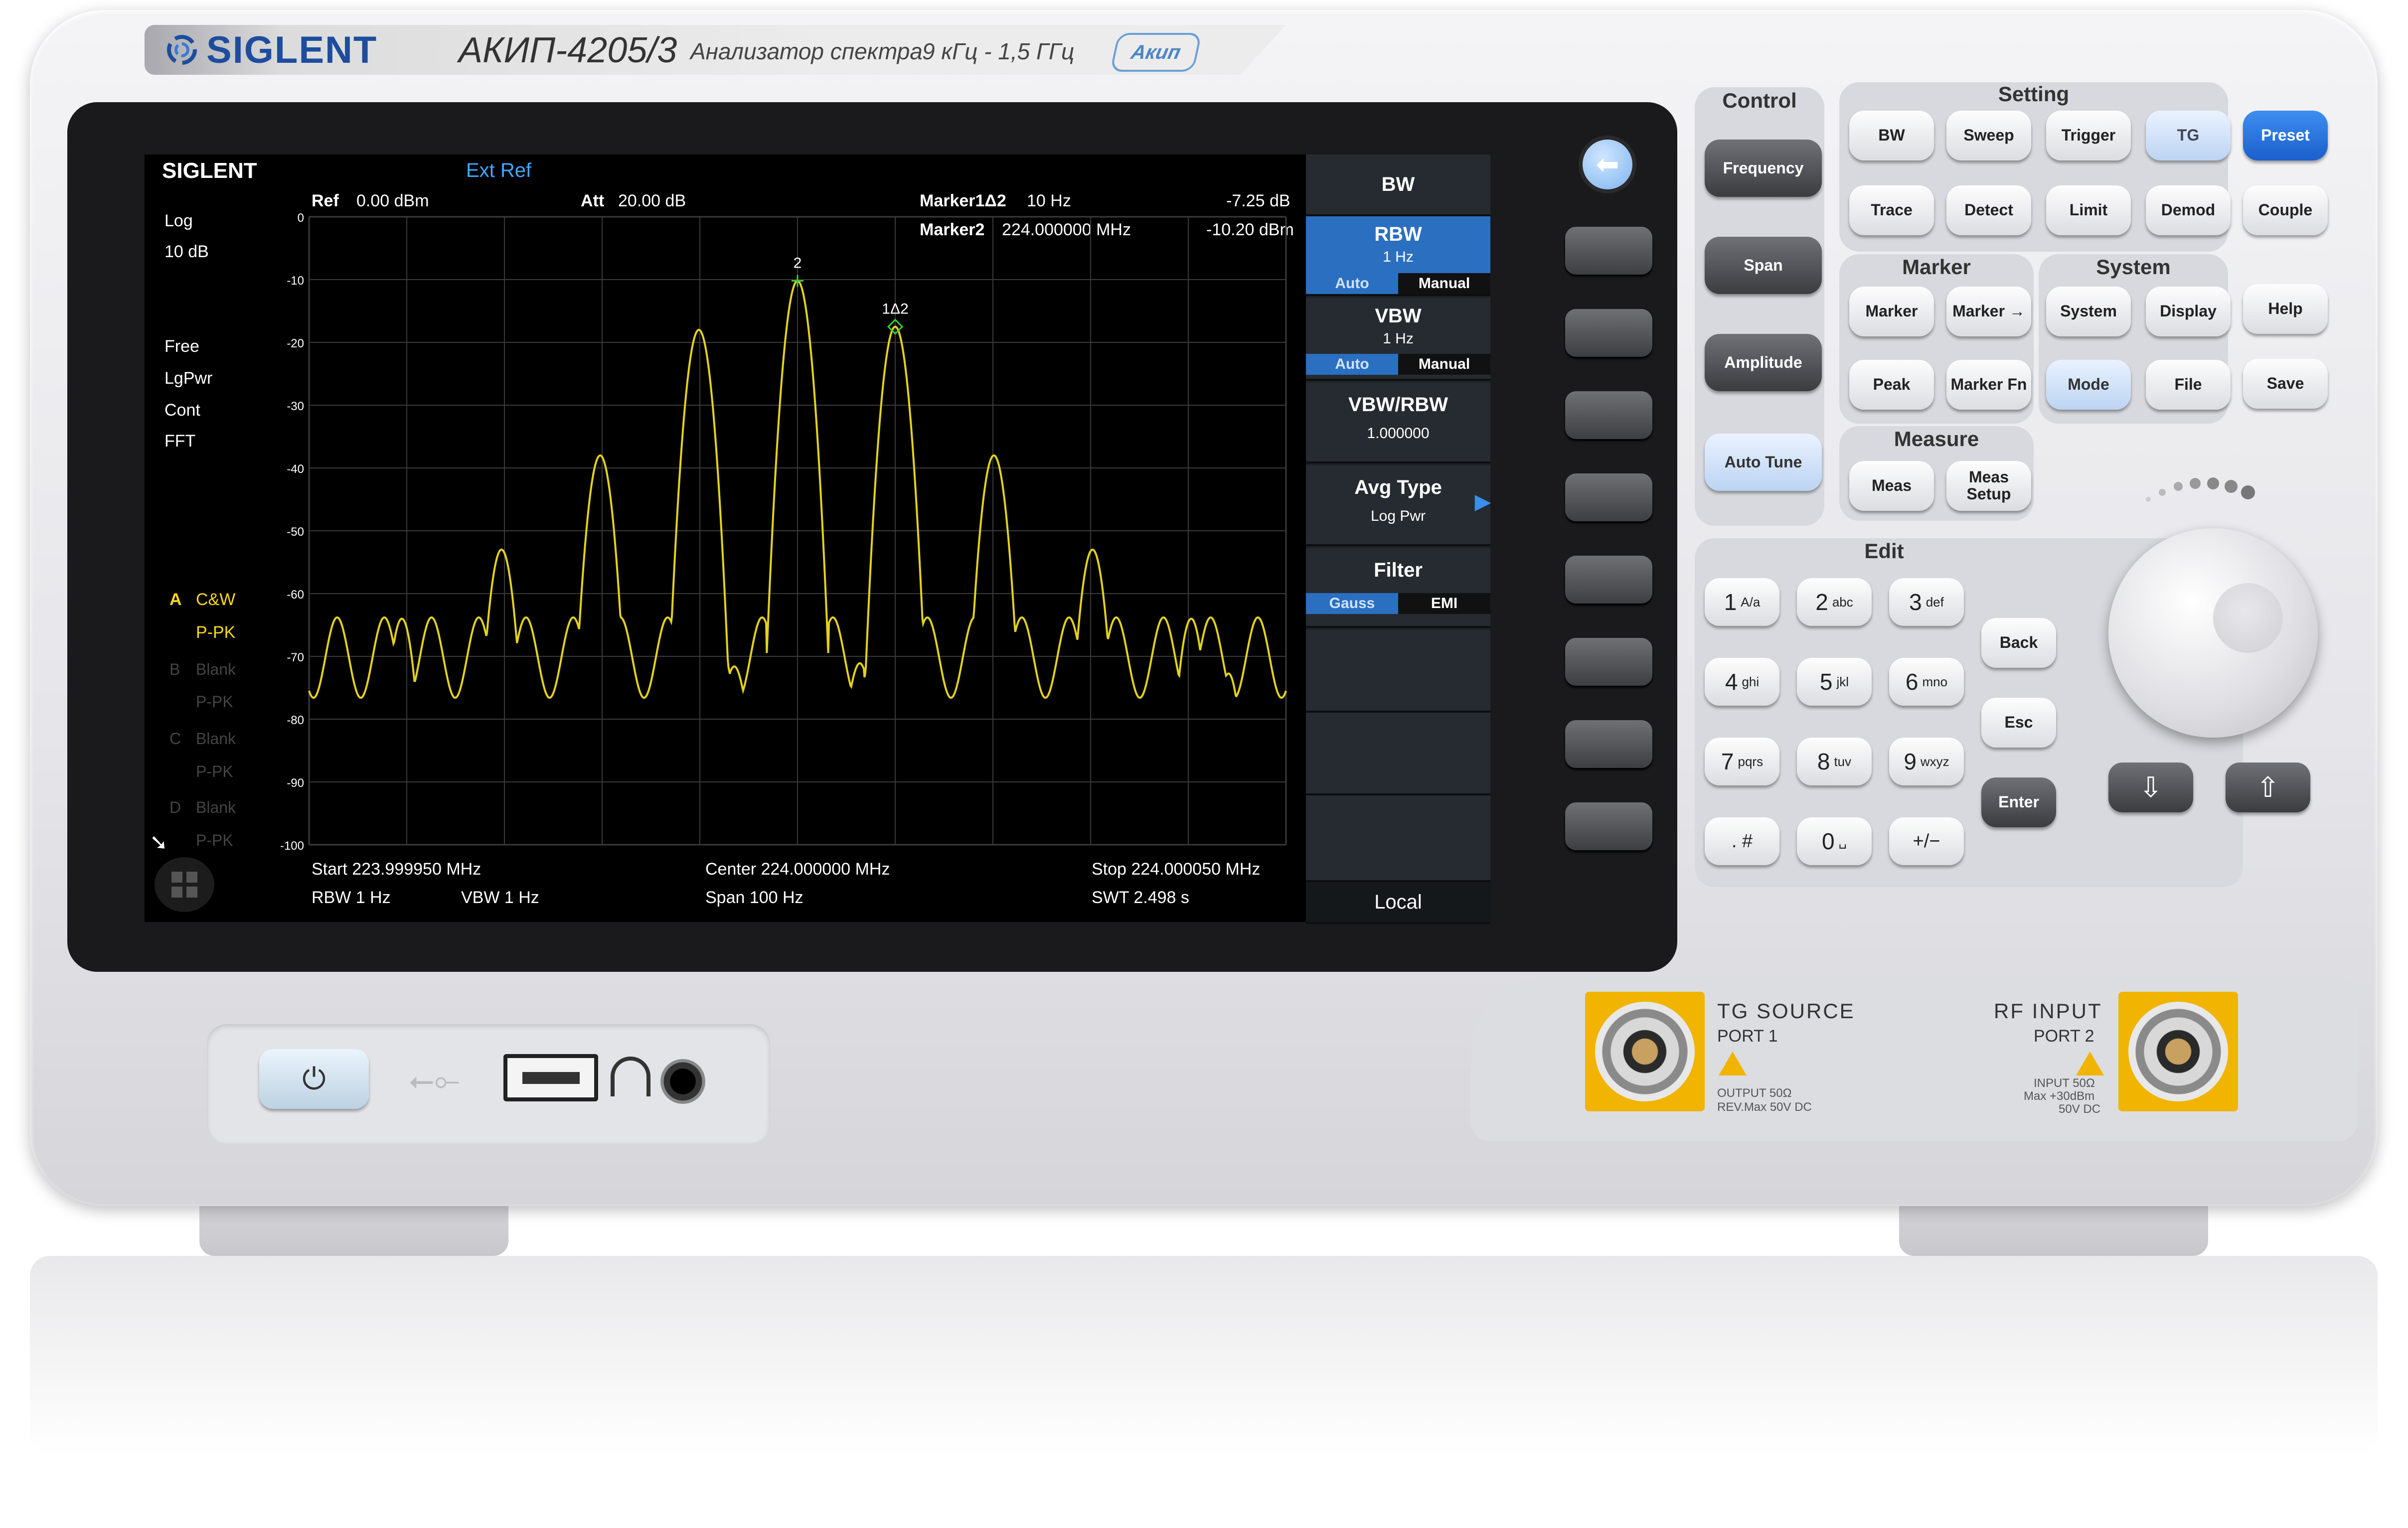  I want to click on preset-button: Preset, so click(2285, 135).